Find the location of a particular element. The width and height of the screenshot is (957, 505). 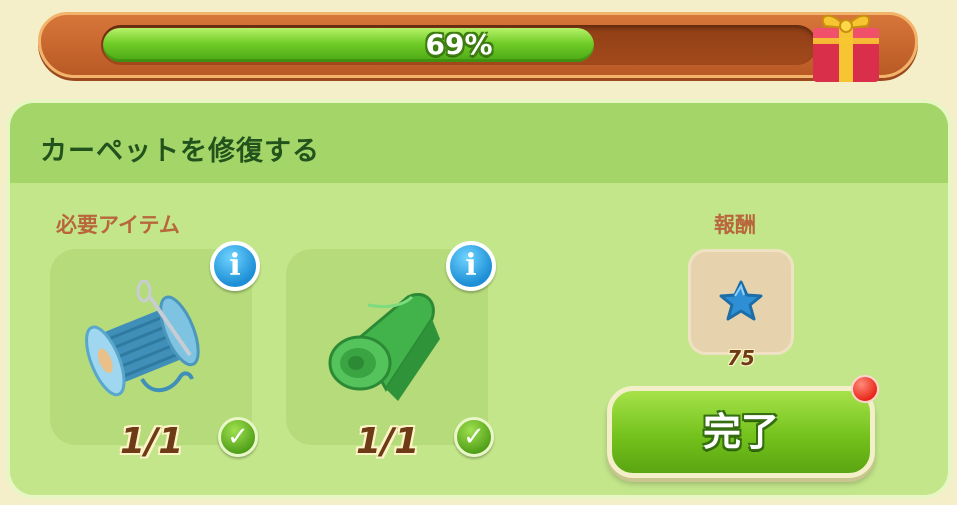

progress-percent: 69% is located at coordinates (459, 44).